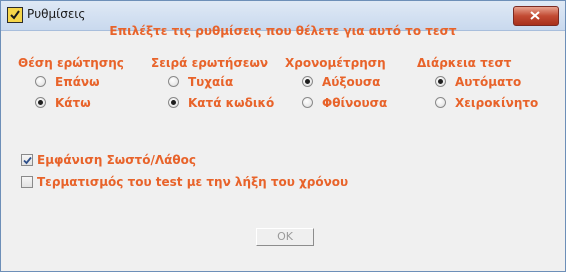 This screenshot has width=566, height=272. Describe the element at coordinates (15, 15) in the screenshot. I see `app-checkmark-icon` at that location.